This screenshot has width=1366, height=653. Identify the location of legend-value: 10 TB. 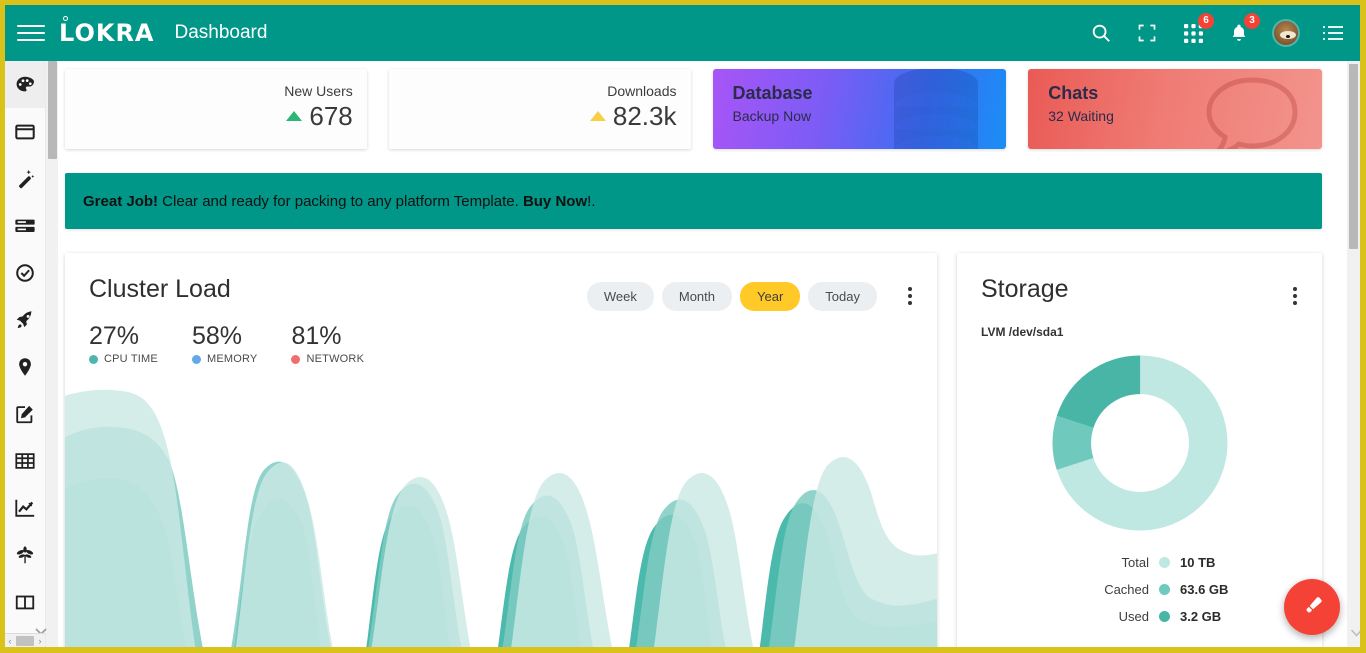
(1198, 562).